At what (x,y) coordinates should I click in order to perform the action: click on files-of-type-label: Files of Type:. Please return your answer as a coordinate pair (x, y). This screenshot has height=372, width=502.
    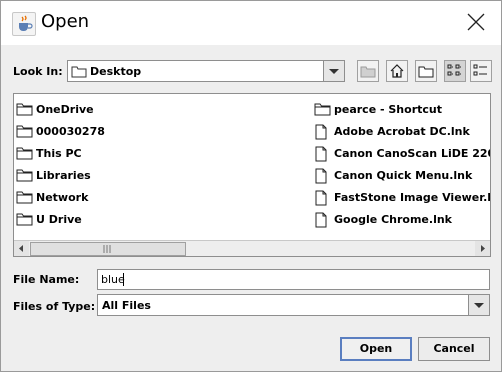
    Looking at the image, I should click on (54, 306).